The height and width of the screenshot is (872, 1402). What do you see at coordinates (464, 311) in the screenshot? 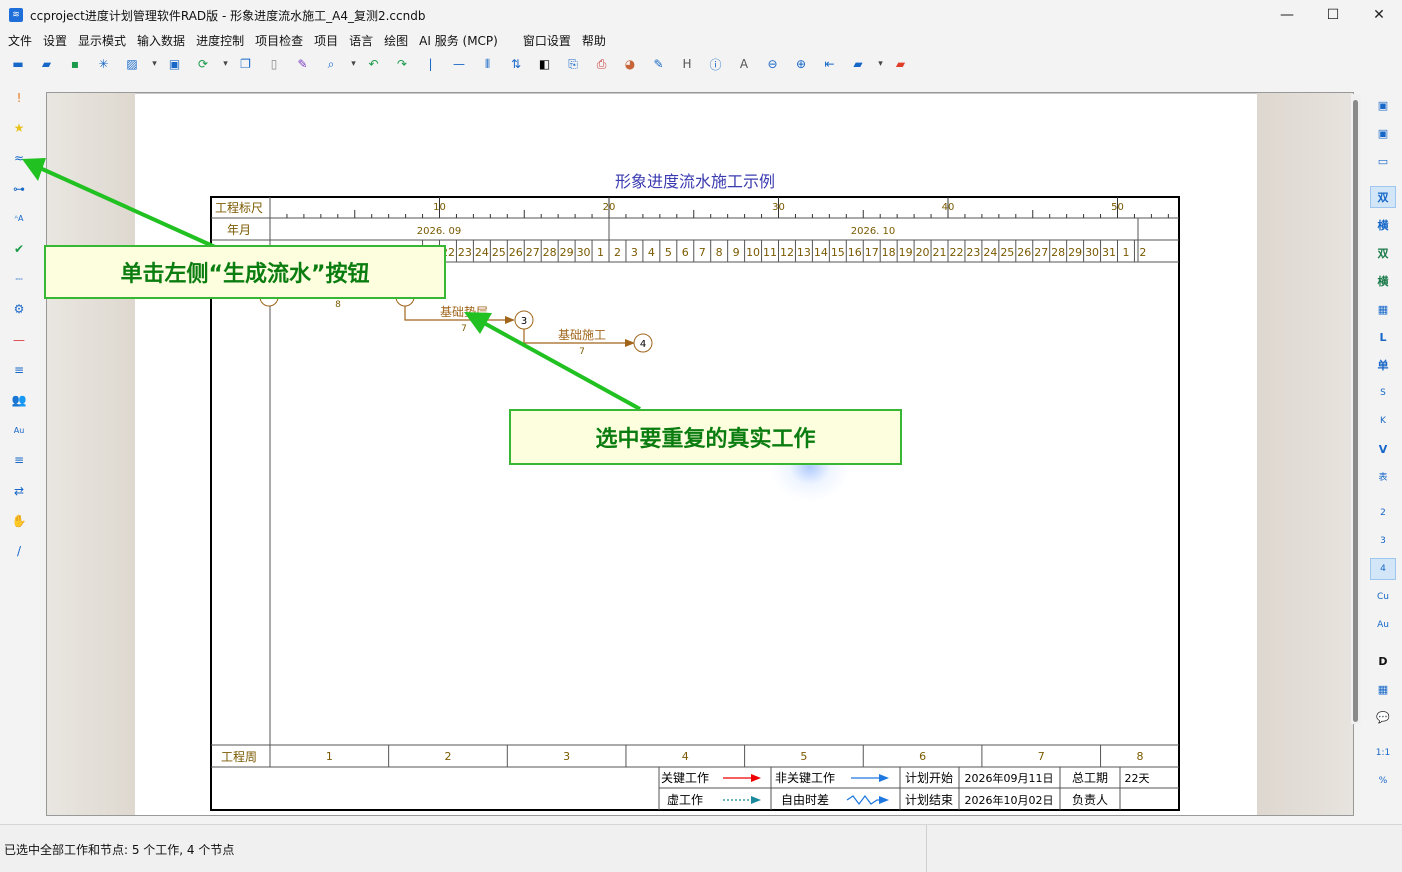
I see `task-name: 基础垫层` at bounding box center [464, 311].